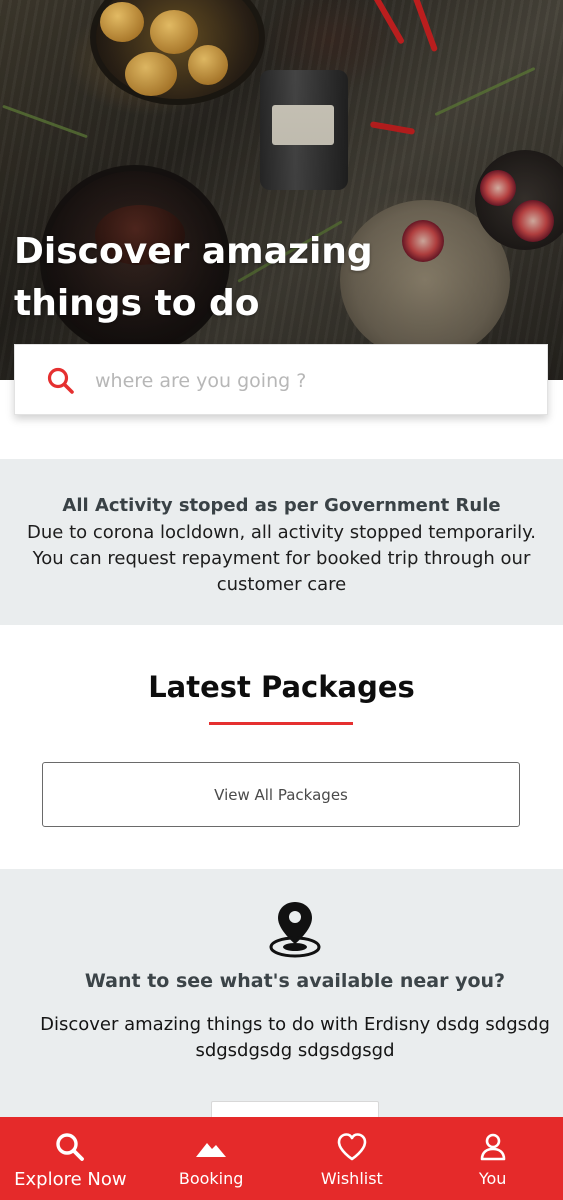 This screenshot has width=563, height=1200. What do you see at coordinates (493, 1147) in the screenshot?
I see `user-icon` at bounding box center [493, 1147].